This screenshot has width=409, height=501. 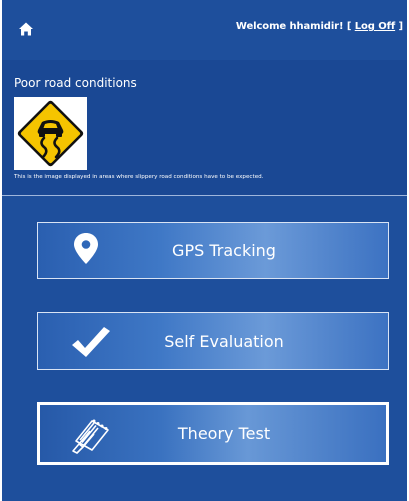 What do you see at coordinates (401, 26) in the screenshot?
I see `bracket-close: ]` at bounding box center [401, 26].